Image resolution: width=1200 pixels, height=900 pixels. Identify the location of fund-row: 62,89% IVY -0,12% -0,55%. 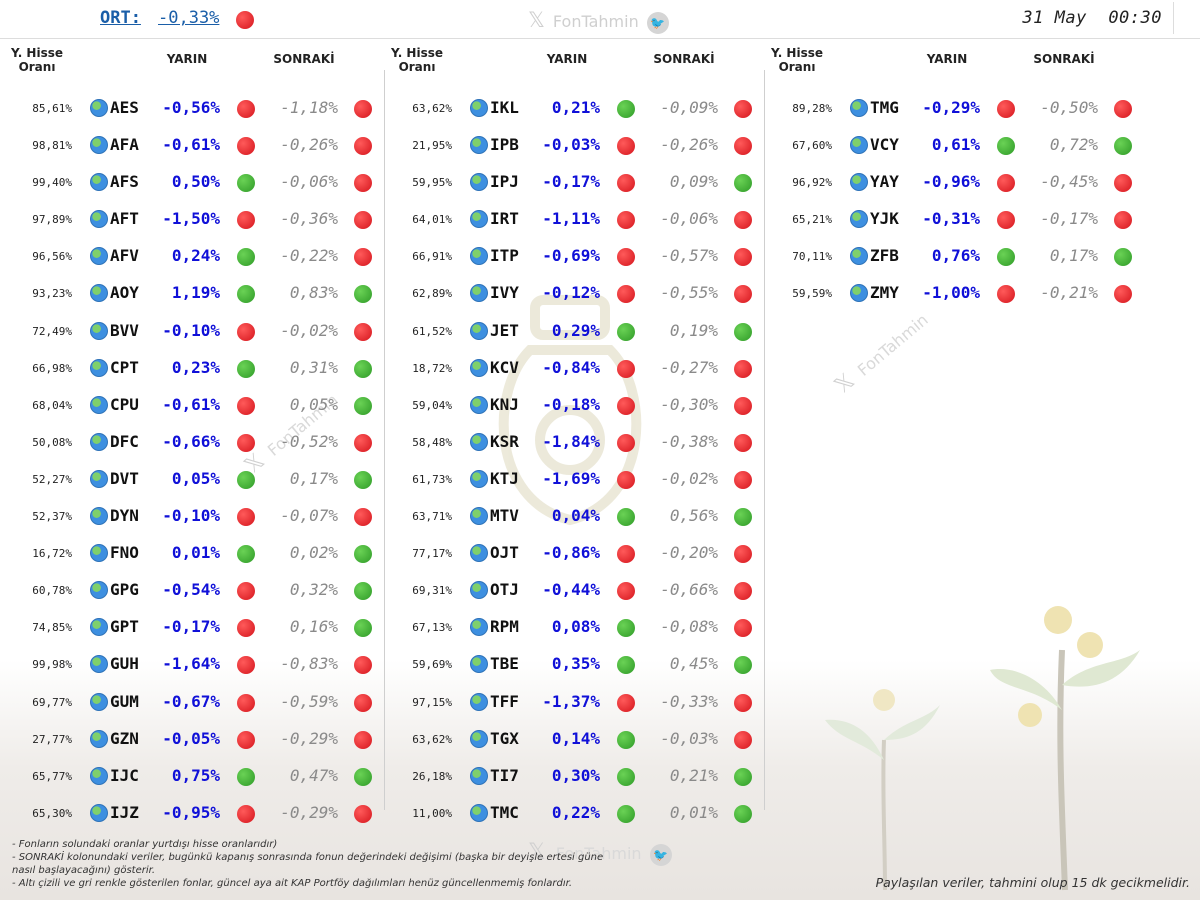
(568, 295).